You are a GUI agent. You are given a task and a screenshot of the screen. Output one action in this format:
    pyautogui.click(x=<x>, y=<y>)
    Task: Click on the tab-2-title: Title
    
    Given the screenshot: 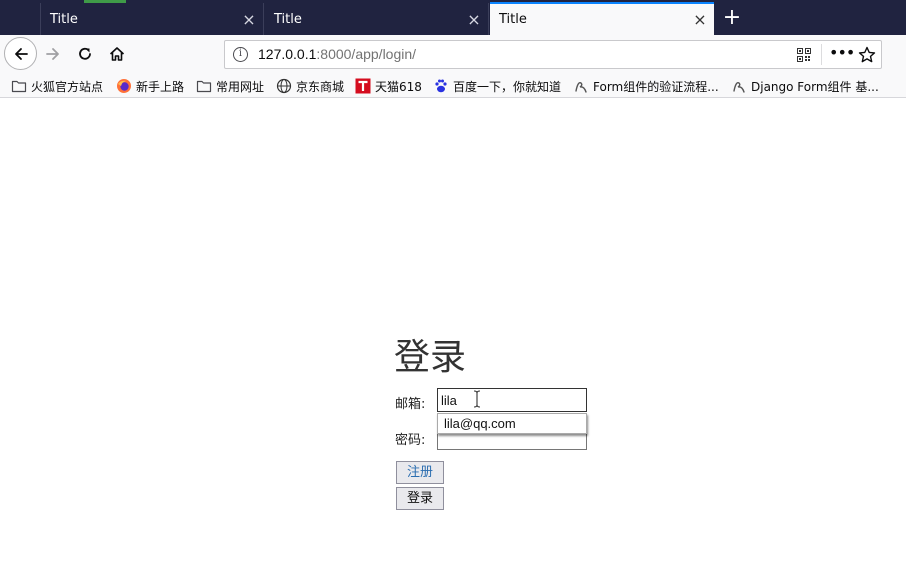 What is the action you would take?
    pyautogui.click(x=288, y=19)
    